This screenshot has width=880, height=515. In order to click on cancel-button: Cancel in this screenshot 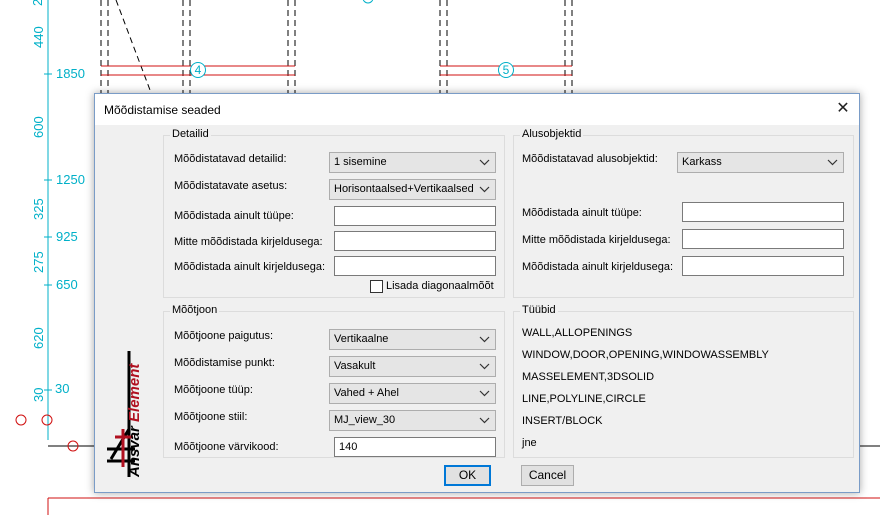, I will do `click(547, 475)`.